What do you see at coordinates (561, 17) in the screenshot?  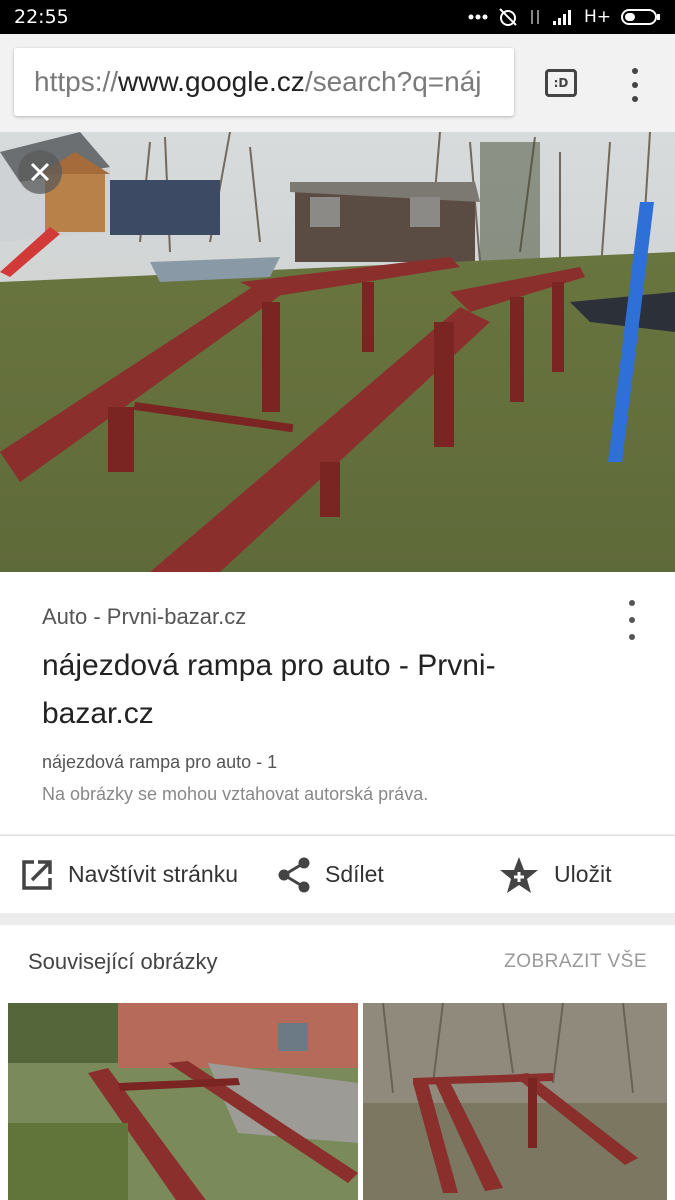 I see `signal-icon` at bounding box center [561, 17].